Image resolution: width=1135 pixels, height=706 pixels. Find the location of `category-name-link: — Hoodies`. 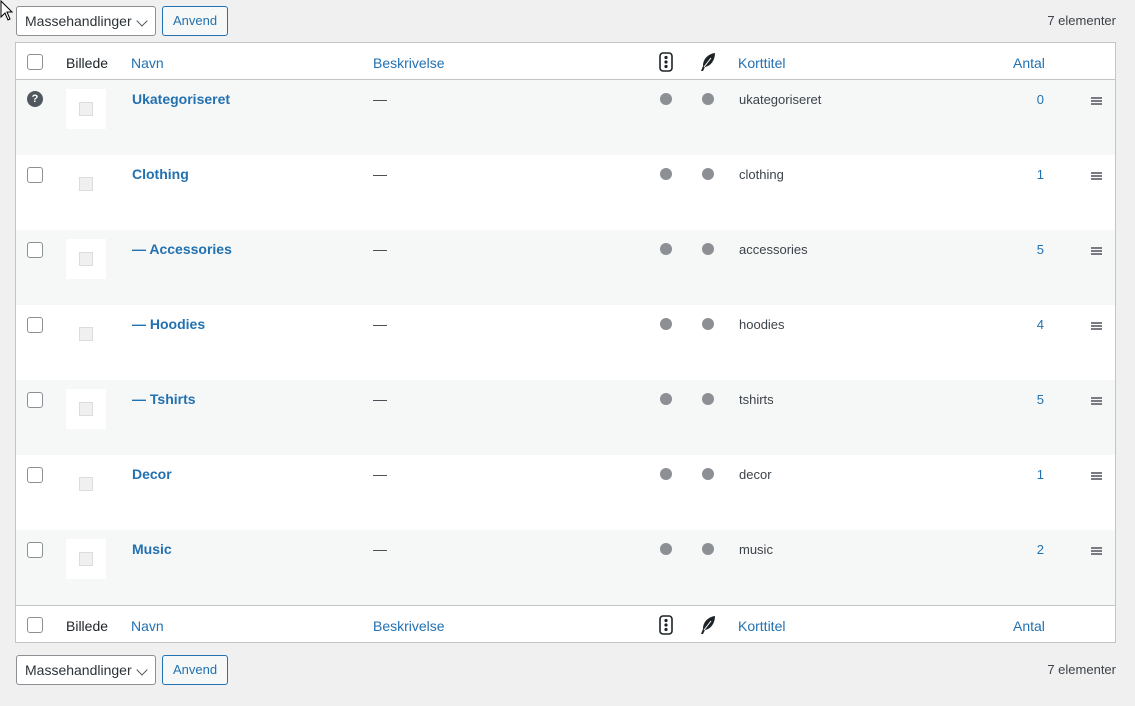

category-name-link: — Hoodies is located at coordinates (168, 324).